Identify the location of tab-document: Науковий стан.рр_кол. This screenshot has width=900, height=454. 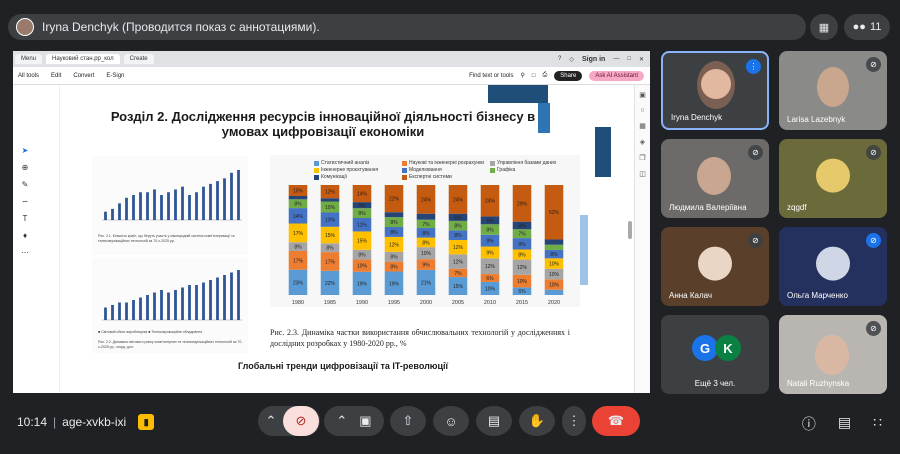
(83, 59).